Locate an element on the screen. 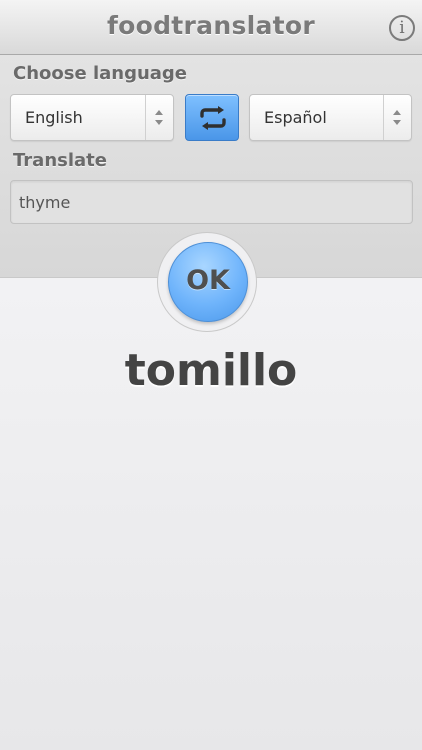 This screenshot has height=750, width=422. translation-result: tomillo is located at coordinates (211, 370).